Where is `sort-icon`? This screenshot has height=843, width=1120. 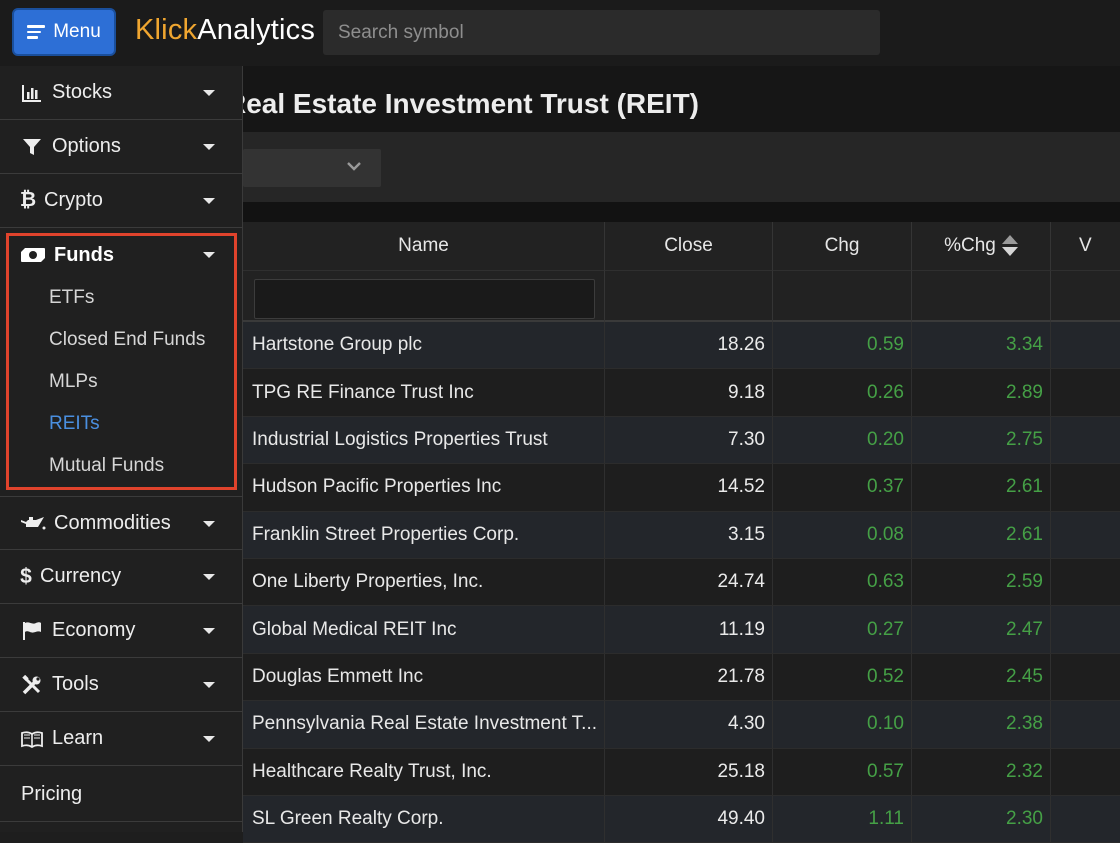
sort-icon is located at coordinates (1009, 246).